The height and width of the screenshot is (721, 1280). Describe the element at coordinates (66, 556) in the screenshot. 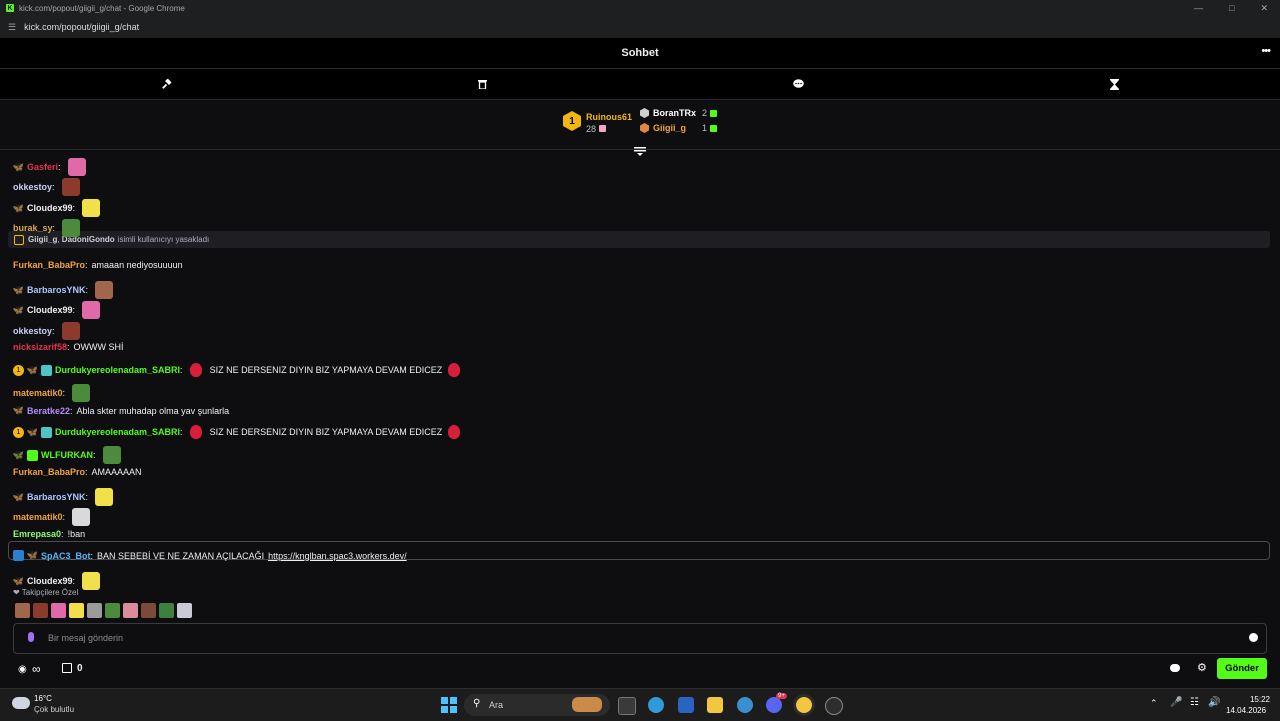

I see `chat-username: SpAC3_Bot` at that location.